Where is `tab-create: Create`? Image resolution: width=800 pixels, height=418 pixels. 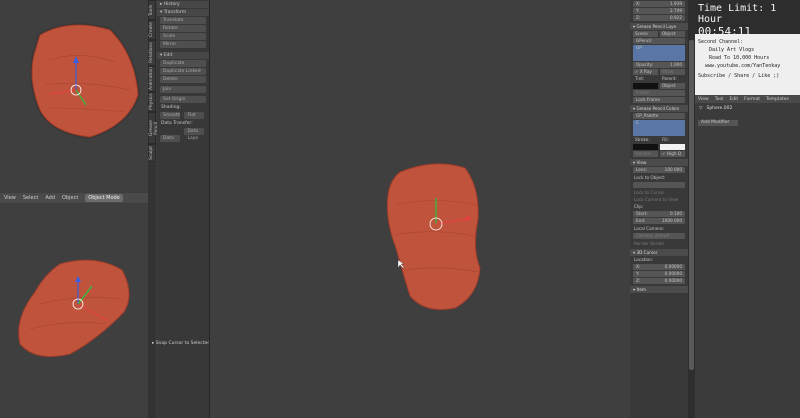 tab-create: Create is located at coordinates (152, 30).